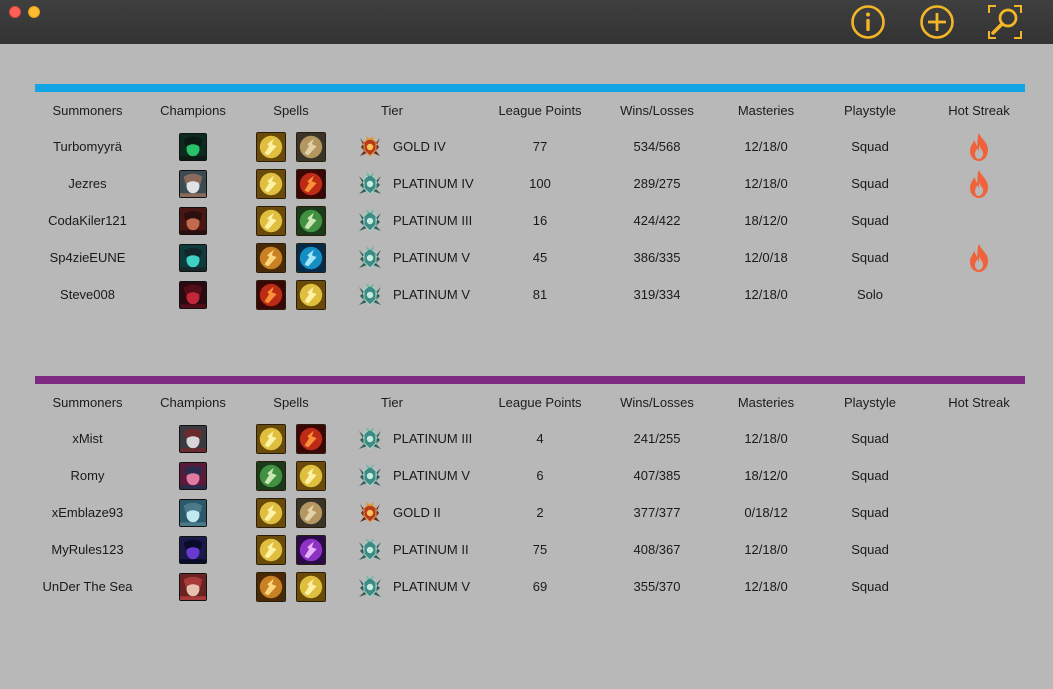 The image size is (1053, 689). Describe the element at coordinates (530, 512) in the screenshot. I see `player-row: xEmblaze93 GOLD II 2 377/377 0/18/12 Squad` at that location.